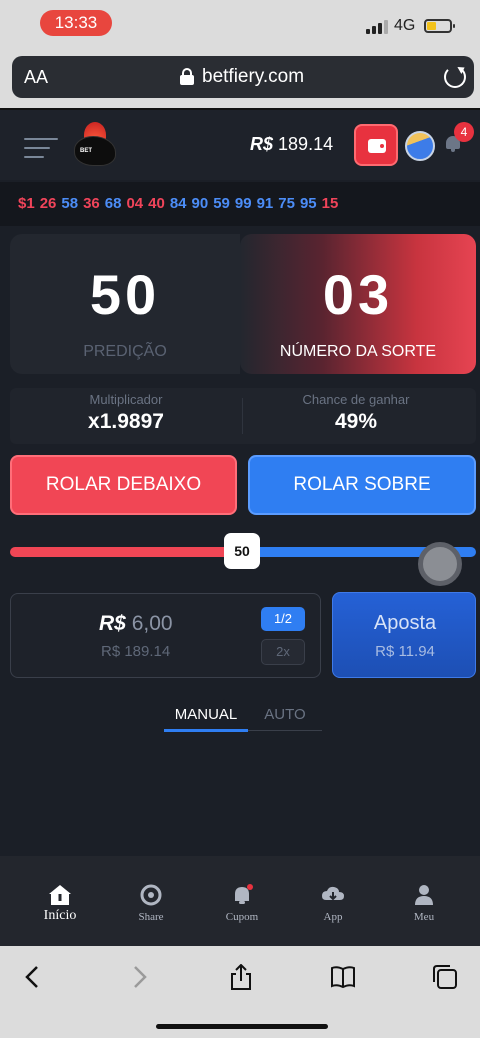 The image size is (480, 1038). I want to click on nav-item-inicio: Início, so click(60, 901).